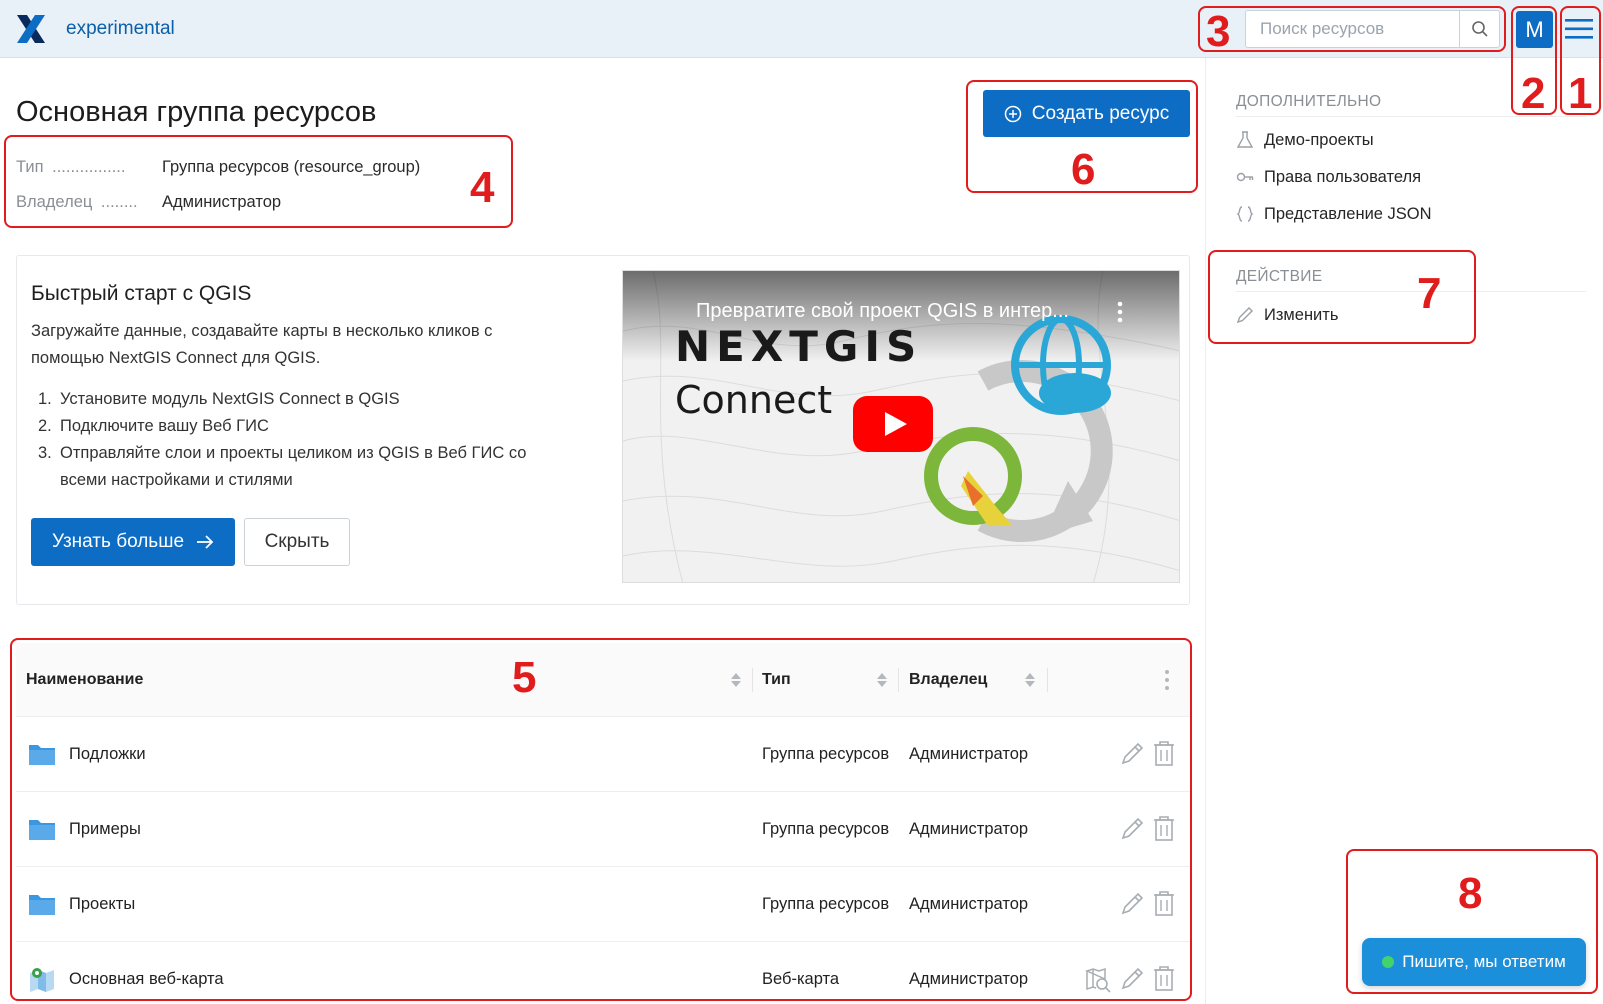 Image resolution: width=1603 pixels, height=1004 pixels. Describe the element at coordinates (1343, 176) in the screenshot. I see `sidebar-item-label: Права пользователя` at that location.